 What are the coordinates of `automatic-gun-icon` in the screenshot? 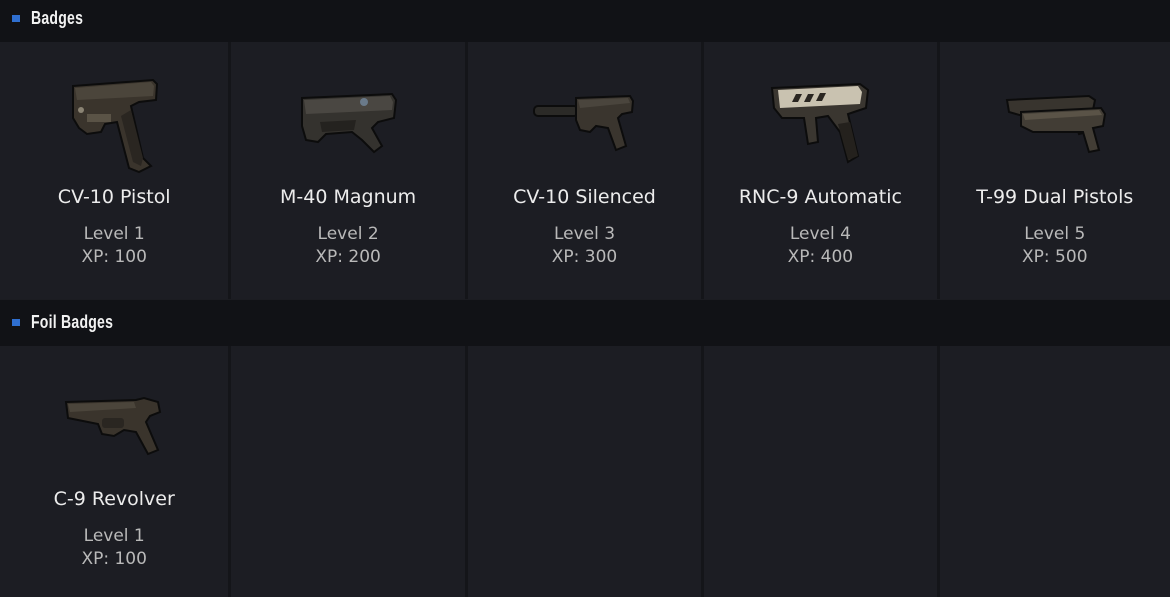 It's located at (820, 123).